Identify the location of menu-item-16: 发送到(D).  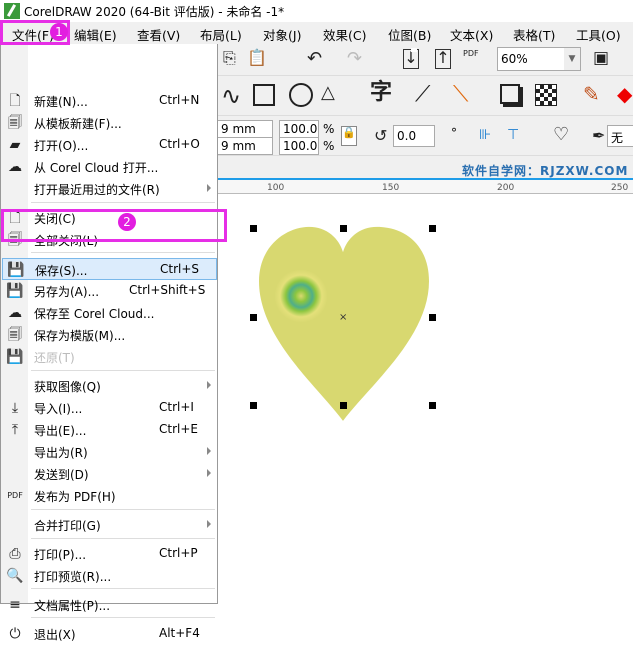
(109, 474).